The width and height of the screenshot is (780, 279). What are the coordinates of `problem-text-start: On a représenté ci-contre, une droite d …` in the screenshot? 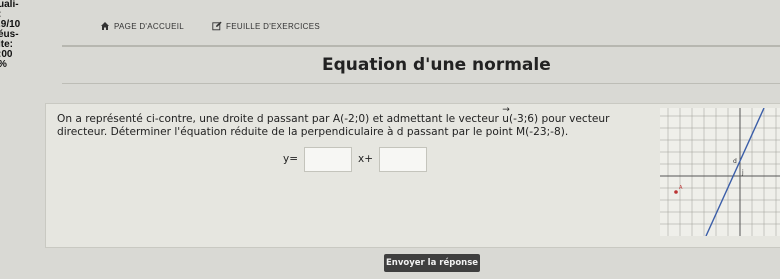 It's located at (280, 119).